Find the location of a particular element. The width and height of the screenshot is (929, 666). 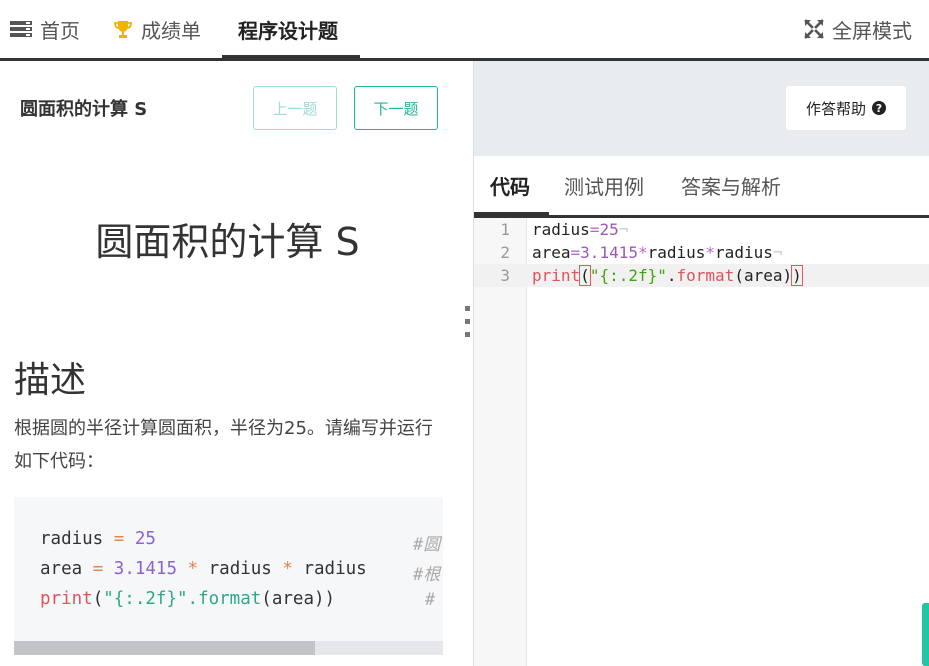

nav-active-indicator is located at coordinates (291, 57).